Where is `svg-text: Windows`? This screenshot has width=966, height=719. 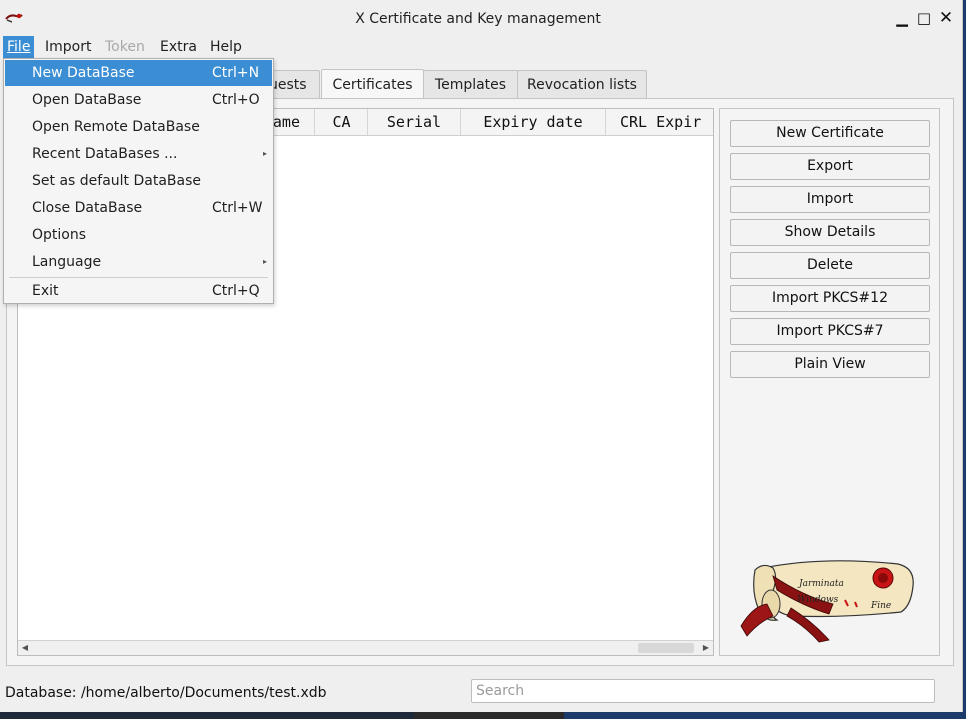
svg-text: Windows is located at coordinates (818, 600).